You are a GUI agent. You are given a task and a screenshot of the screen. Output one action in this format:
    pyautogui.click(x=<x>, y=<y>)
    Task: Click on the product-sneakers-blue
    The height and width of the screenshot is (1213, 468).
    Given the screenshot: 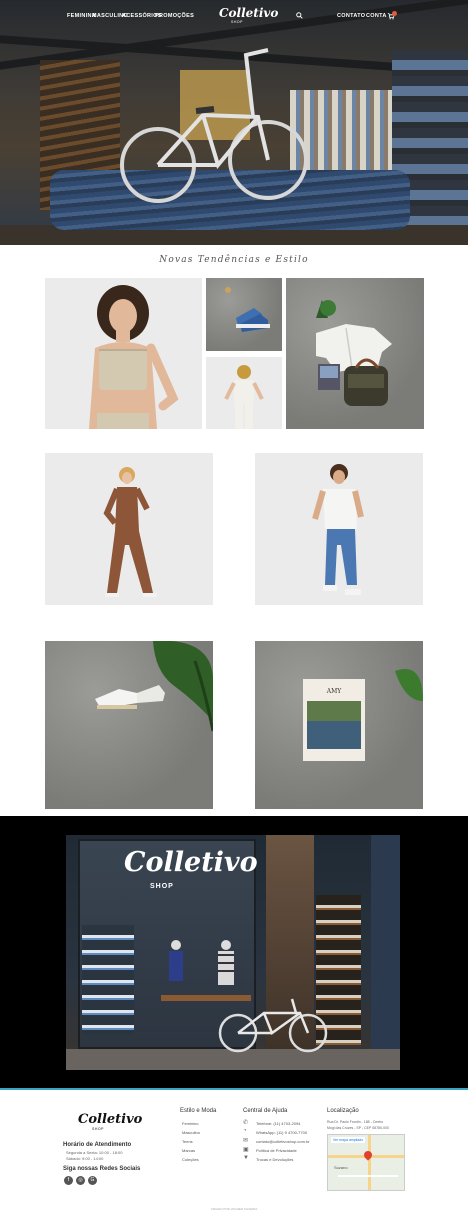 What is the action you would take?
    pyautogui.click(x=244, y=314)
    